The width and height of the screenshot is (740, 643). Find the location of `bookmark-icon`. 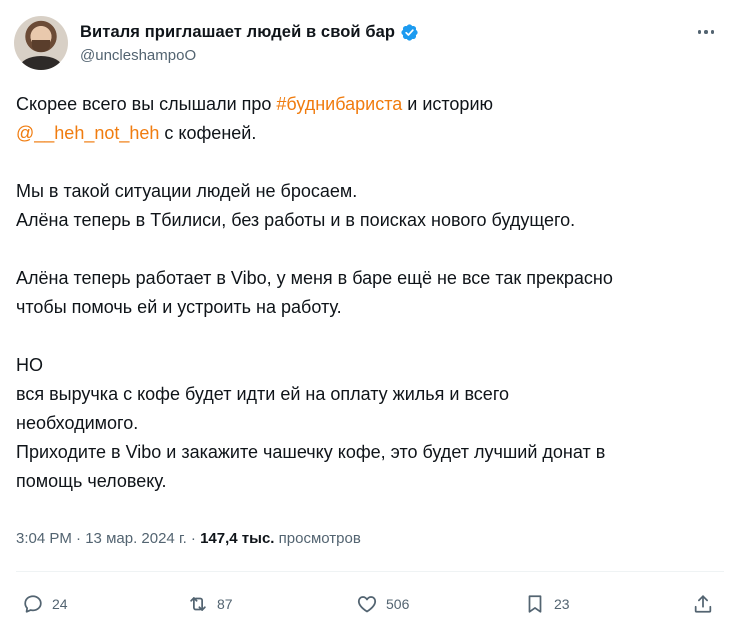

bookmark-icon is located at coordinates (535, 604).